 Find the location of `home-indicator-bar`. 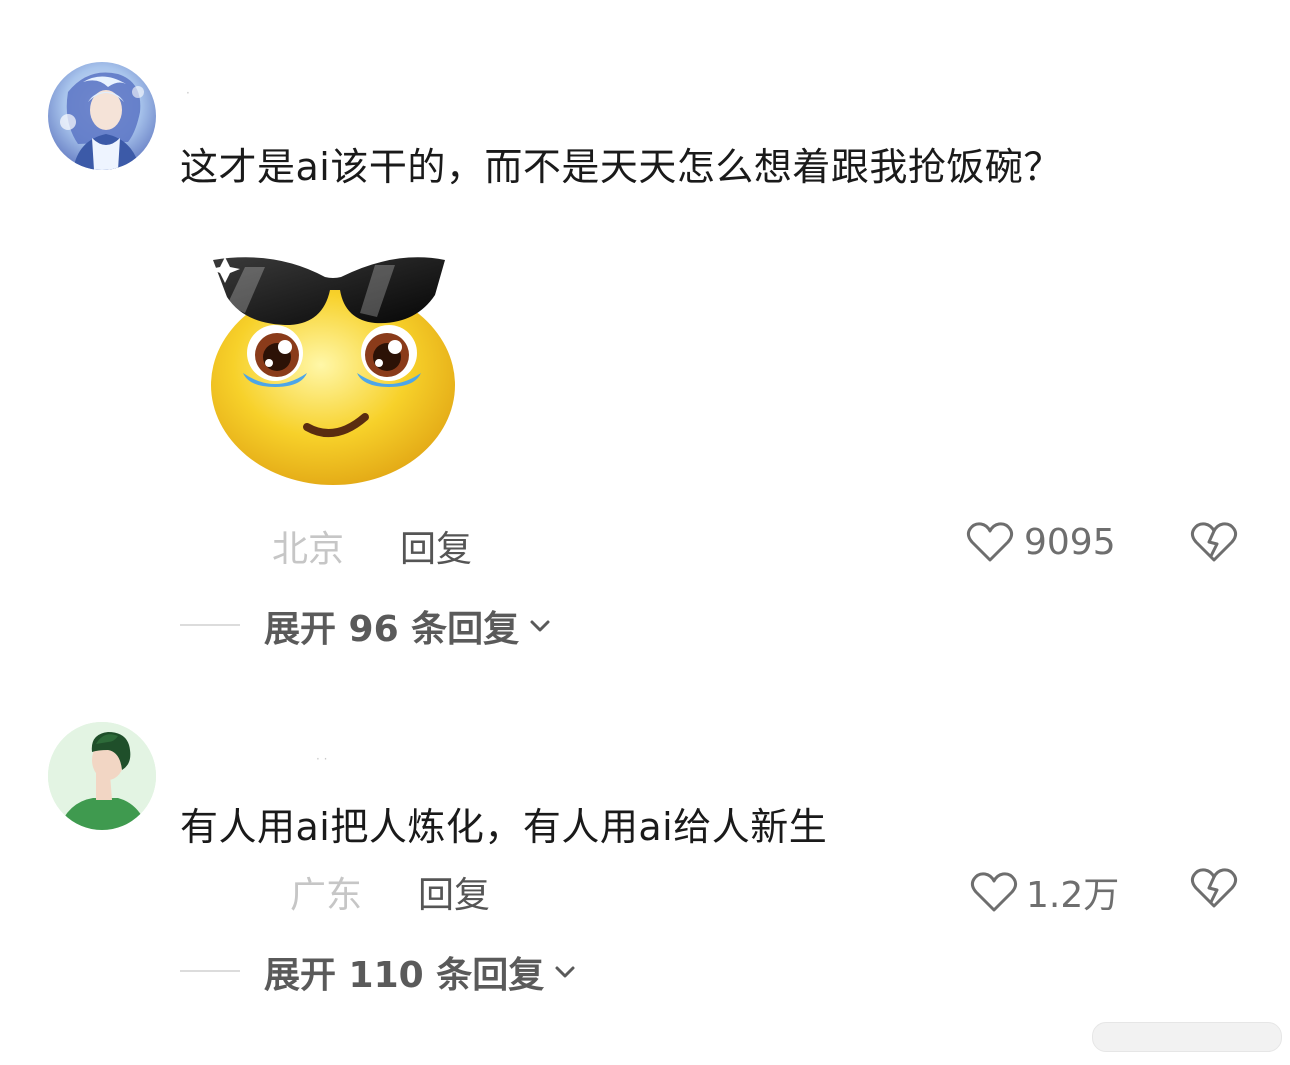

home-indicator-bar is located at coordinates (1187, 1037).